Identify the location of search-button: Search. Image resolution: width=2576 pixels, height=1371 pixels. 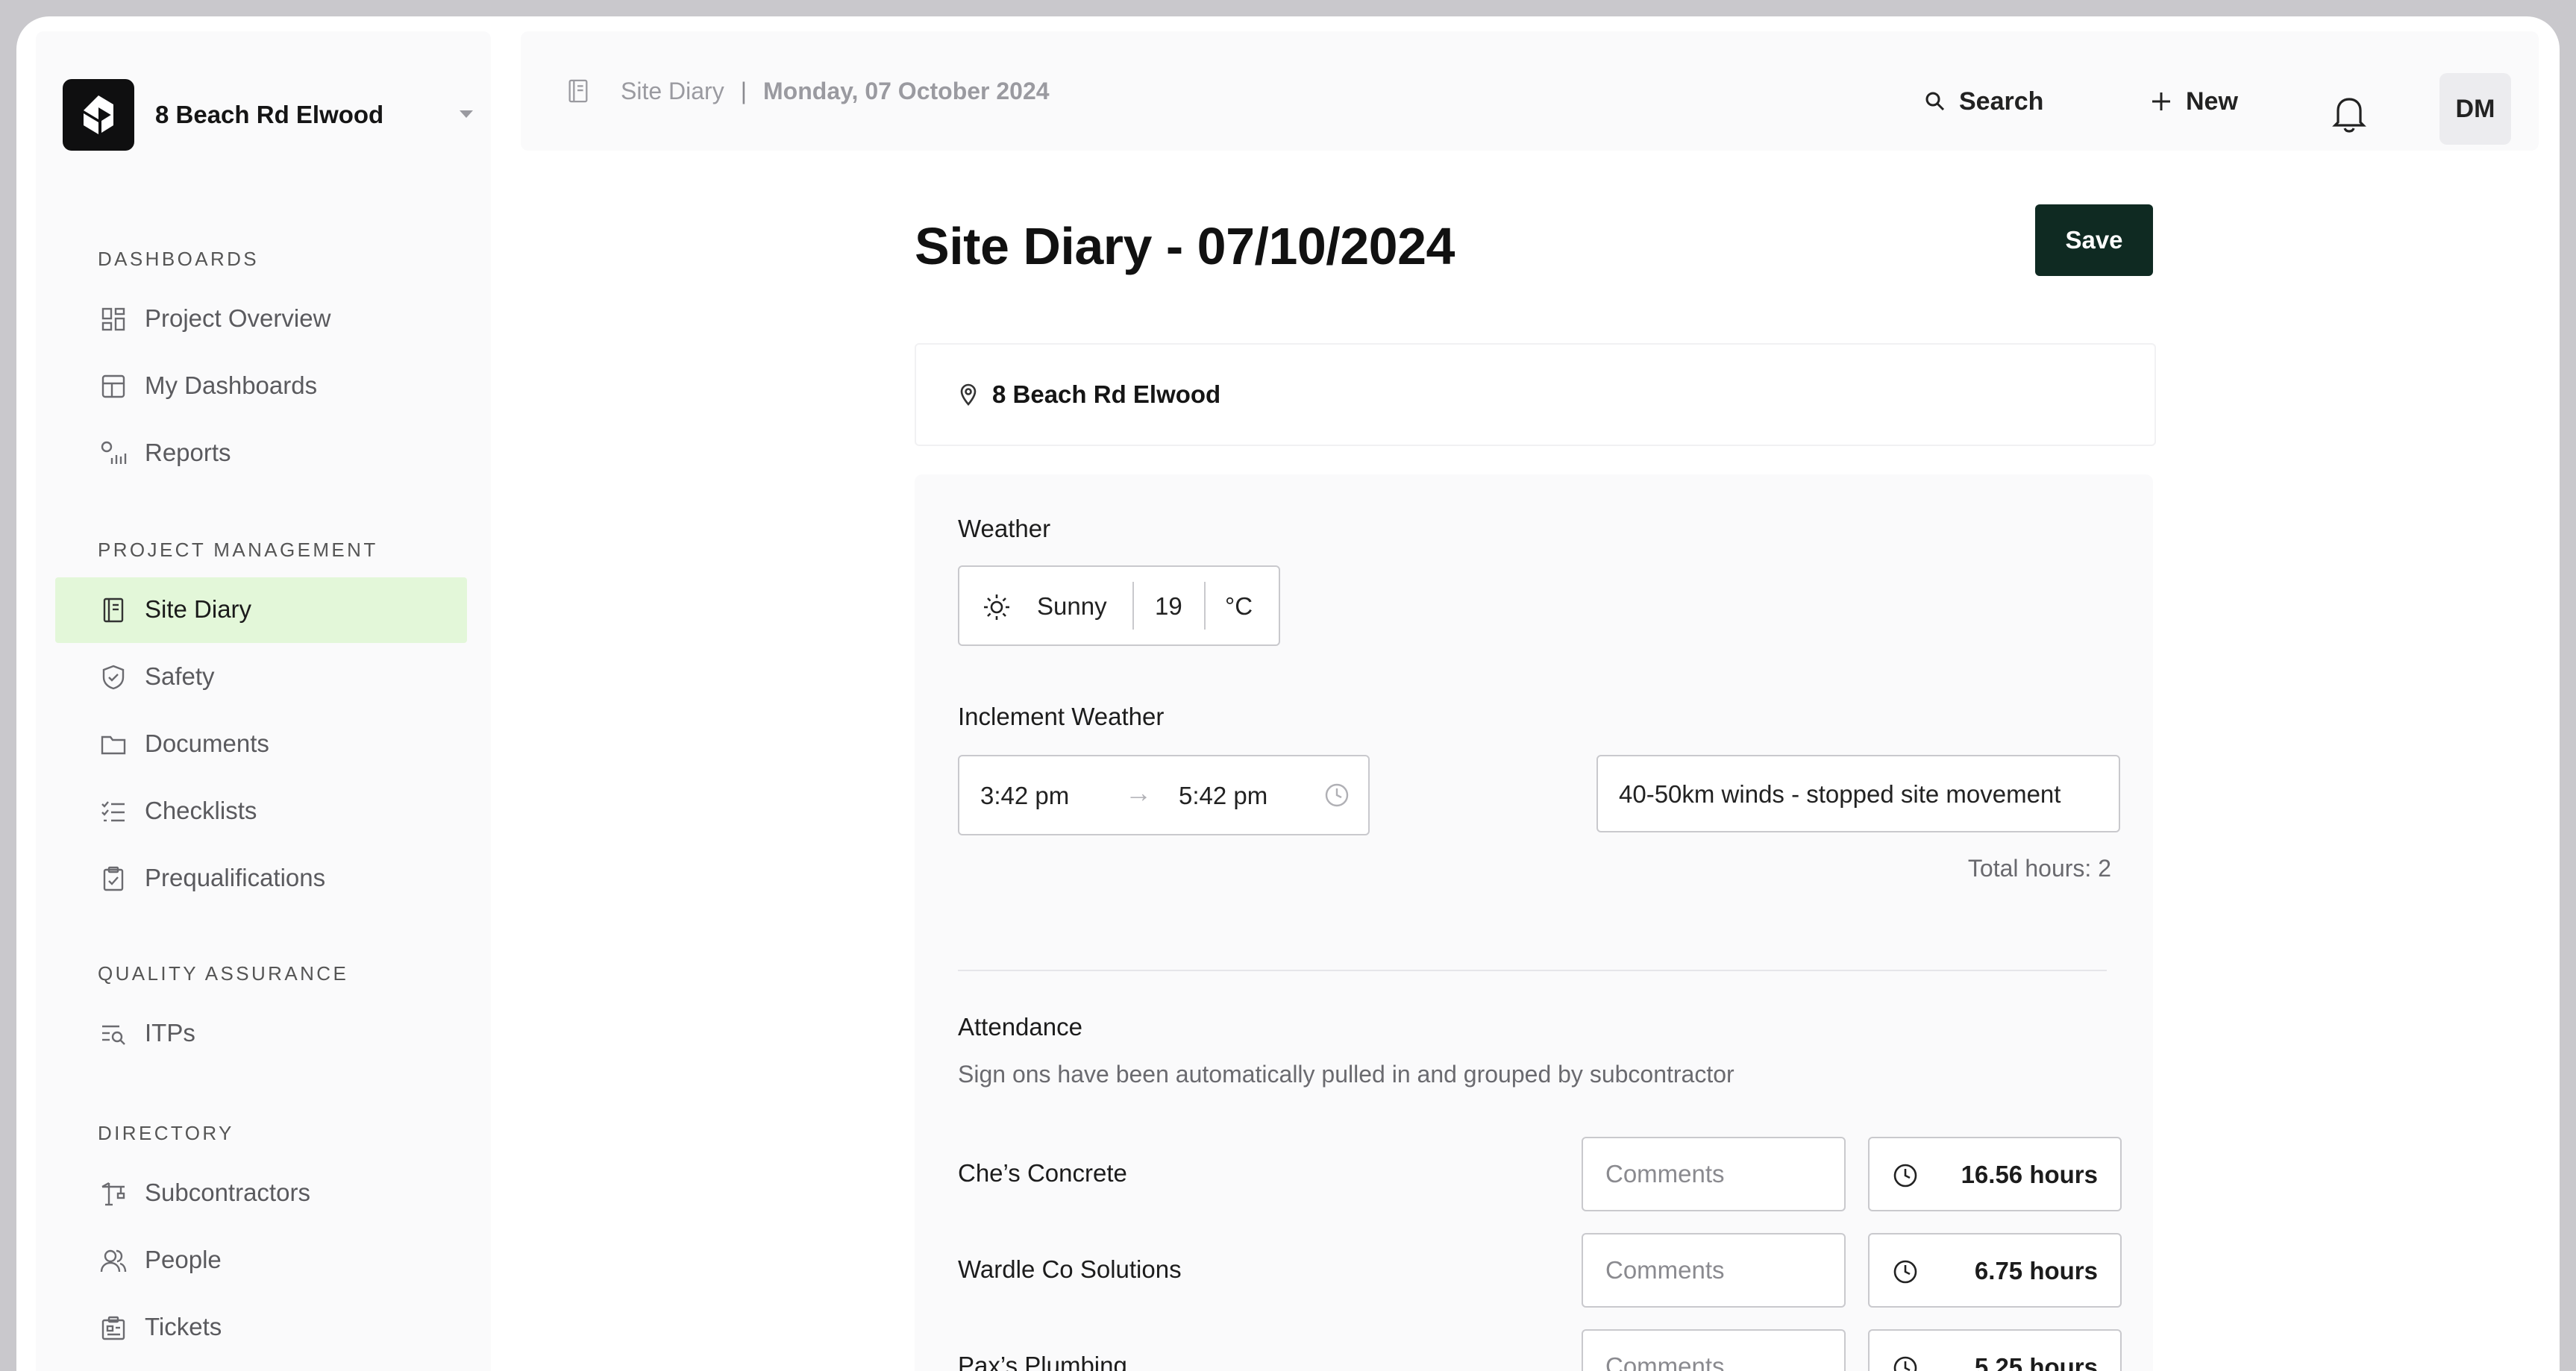
(1984, 101).